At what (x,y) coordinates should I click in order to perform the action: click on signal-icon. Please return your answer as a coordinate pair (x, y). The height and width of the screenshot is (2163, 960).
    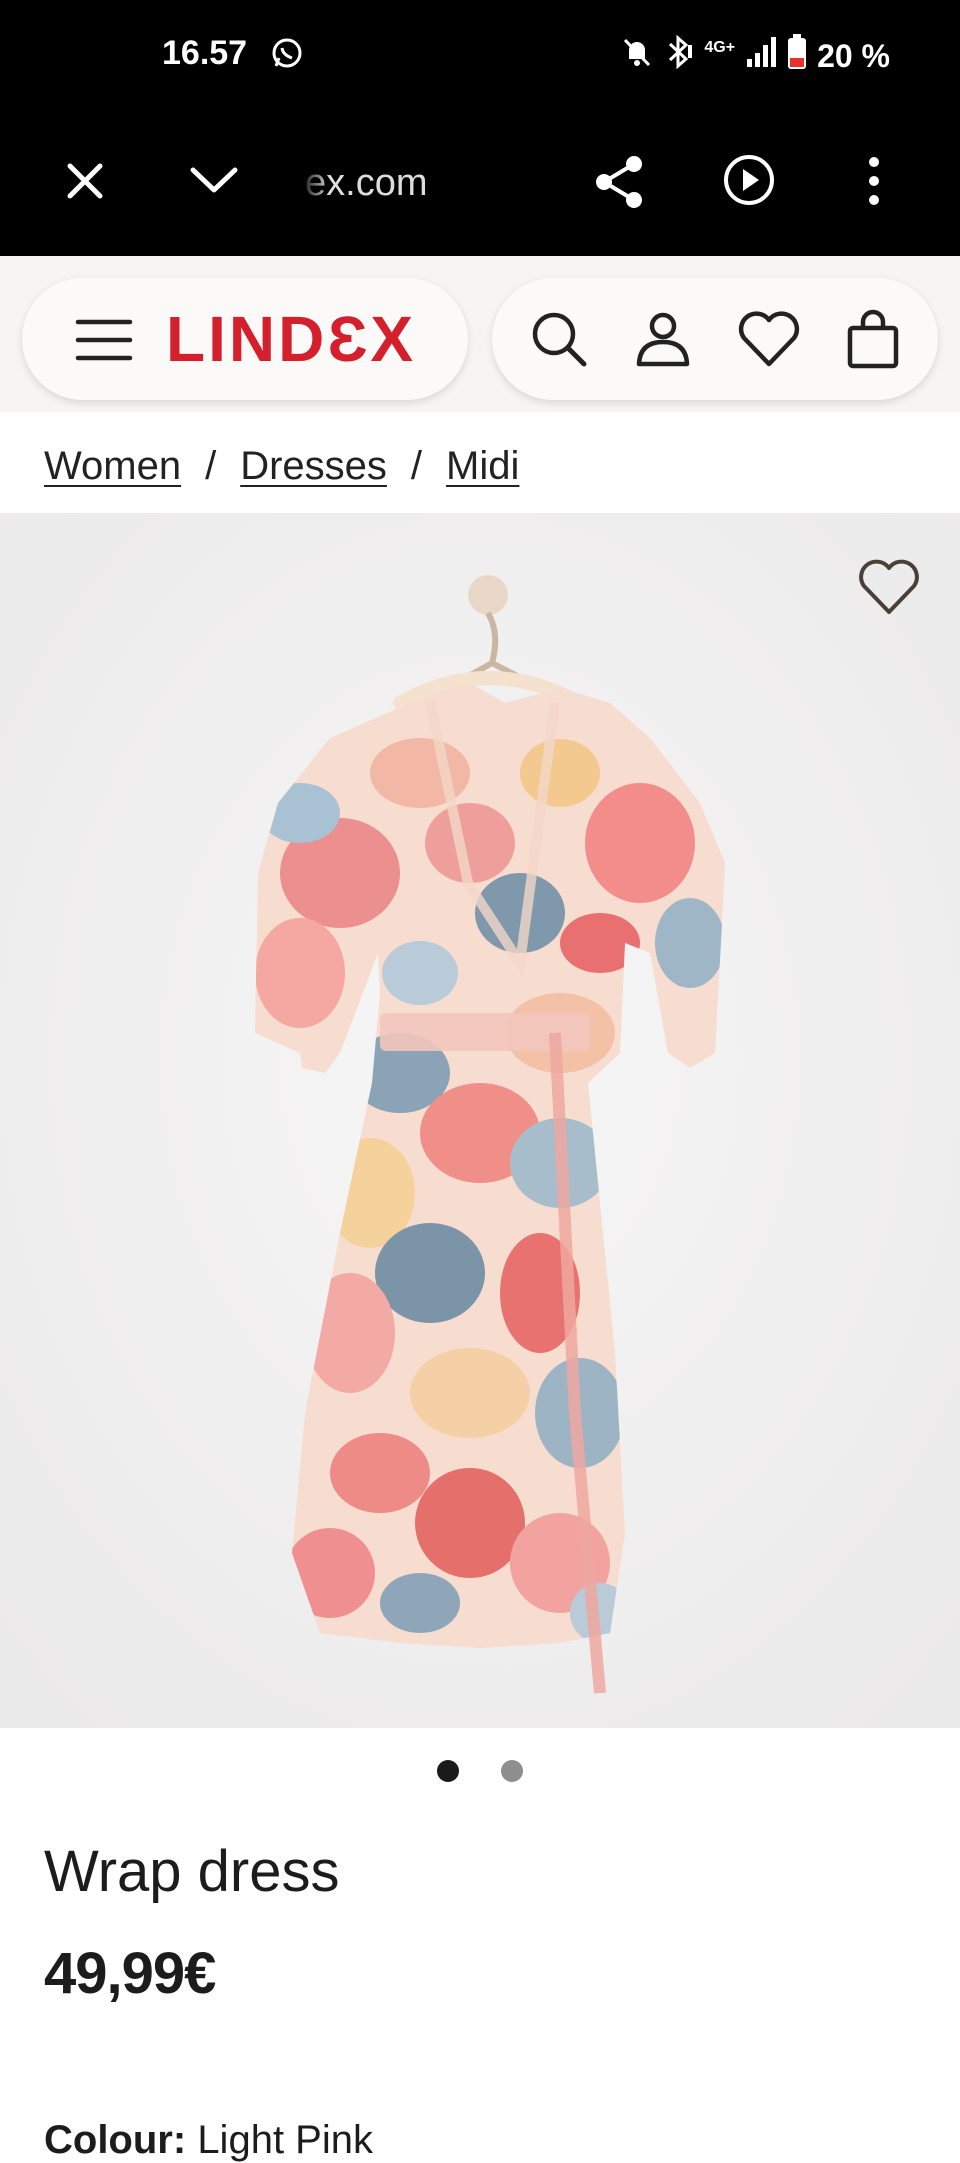
    Looking at the image, I should click on (761, 56).